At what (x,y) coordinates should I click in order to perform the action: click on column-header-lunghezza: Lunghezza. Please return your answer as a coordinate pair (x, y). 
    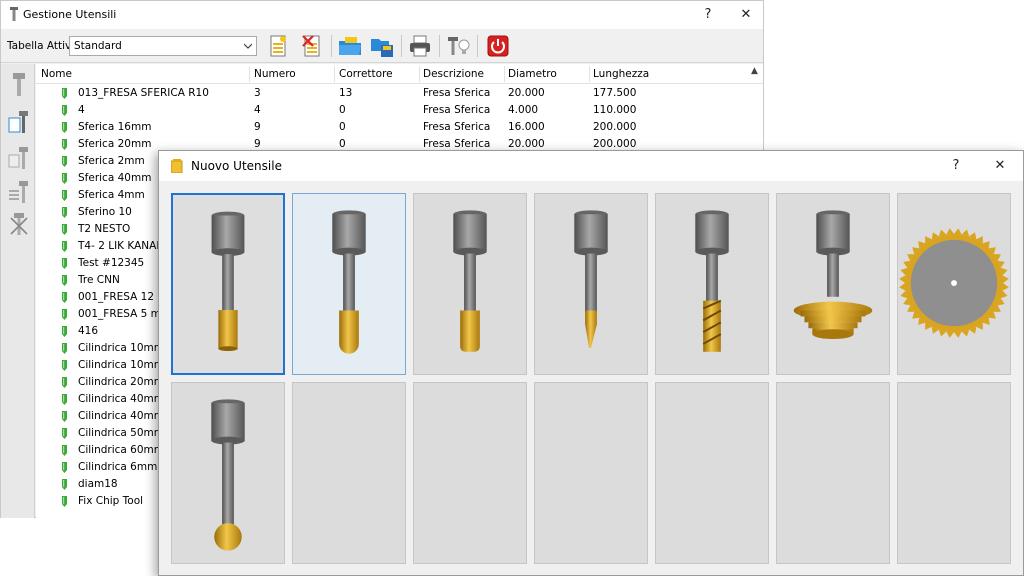
    Looking at the image, I should click on (621, 74).